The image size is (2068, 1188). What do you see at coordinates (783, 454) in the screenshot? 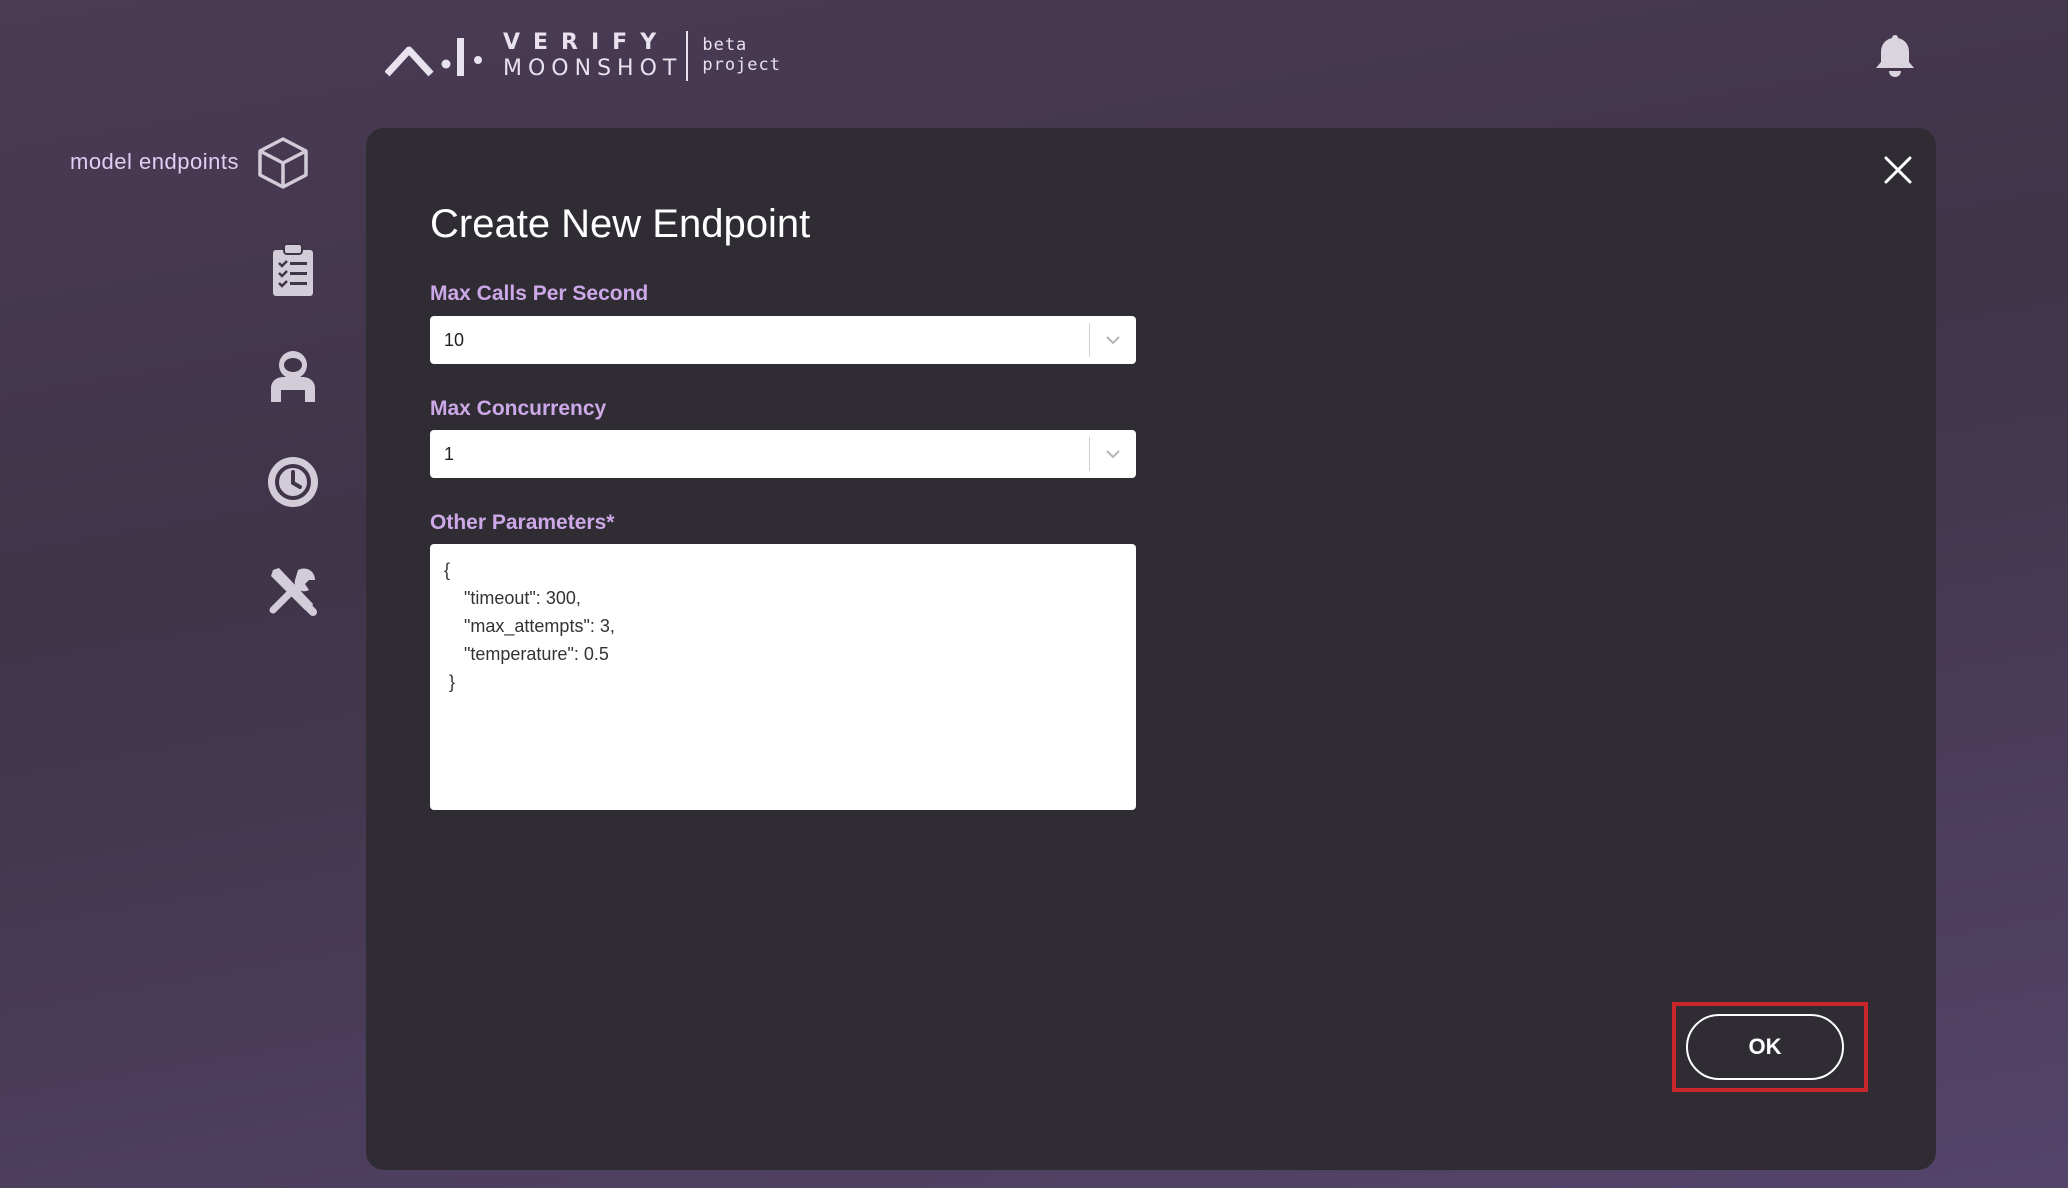
I see `max-concurrency-select: 1` at bounding box center [783, 454].